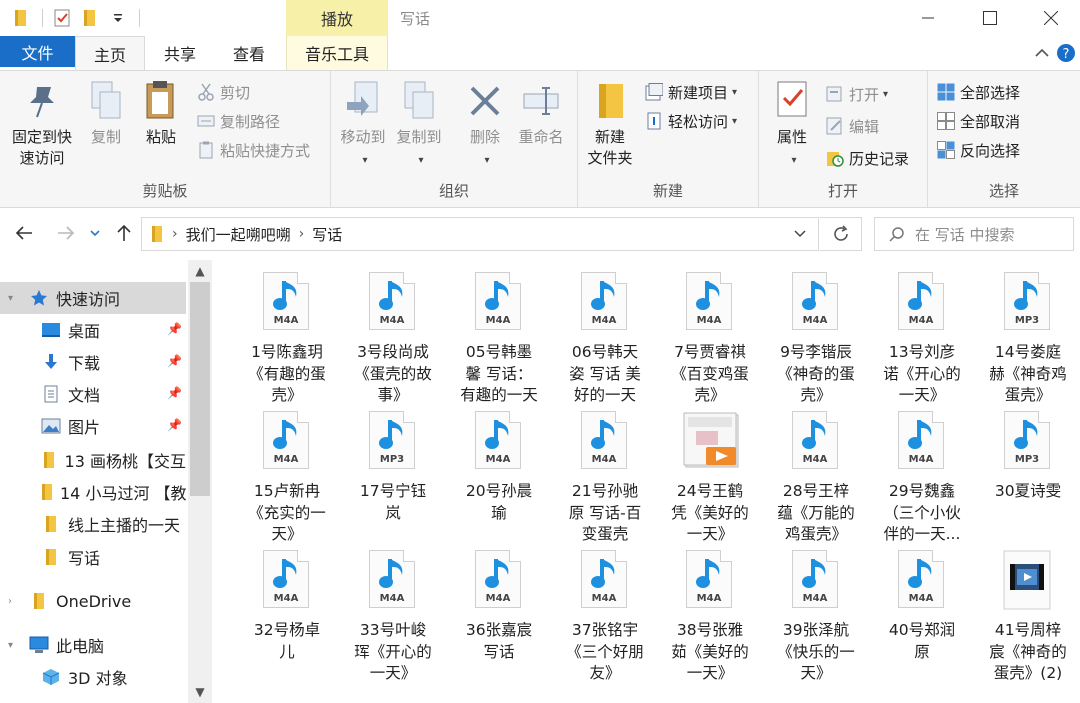 This screenshot has height=703, width=1080. What do you see at coordinates (393, 611) in the screenshot?
I see `file-item: M4A 33号叶峻 珲《开心的 一天》` at bounding box center [393, 611].